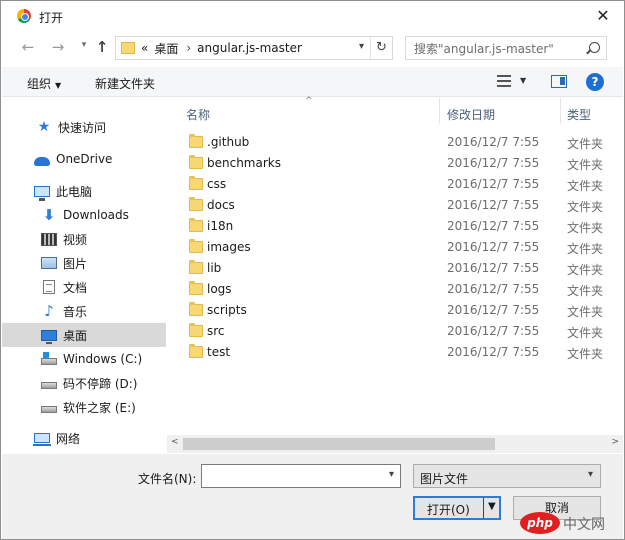 The height and width of the screenshot is (540, 625). I want to click on table-row: src 2016/12/7 7:55 文件夹, so click(397, 331).